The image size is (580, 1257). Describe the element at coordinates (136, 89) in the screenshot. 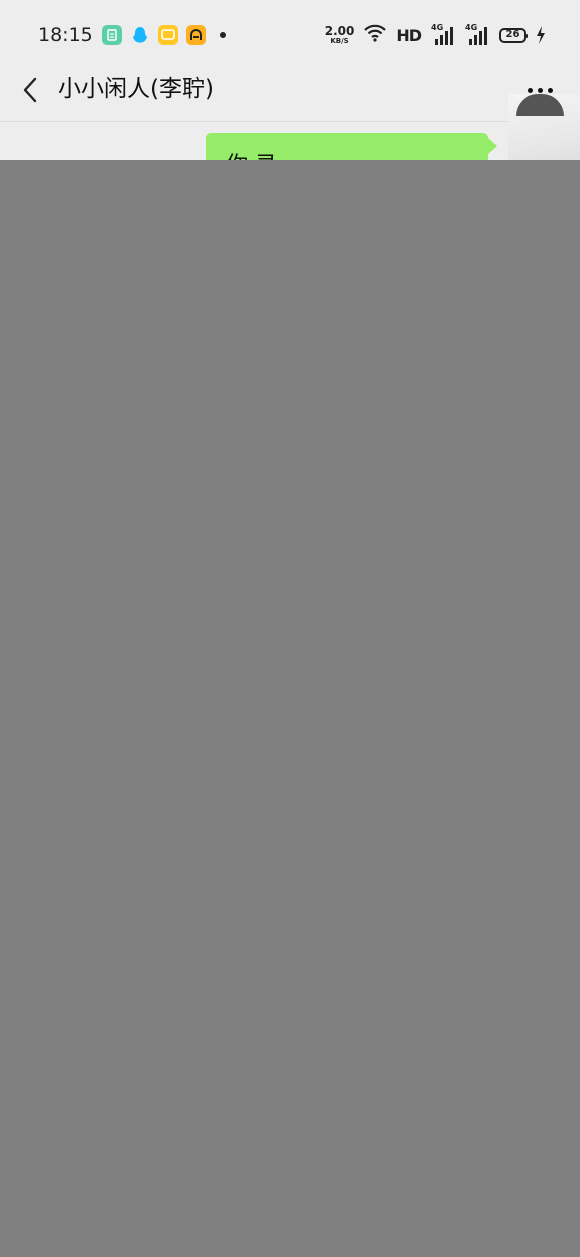

I see `chat-title: 小小闲人(李聍)` at that location.